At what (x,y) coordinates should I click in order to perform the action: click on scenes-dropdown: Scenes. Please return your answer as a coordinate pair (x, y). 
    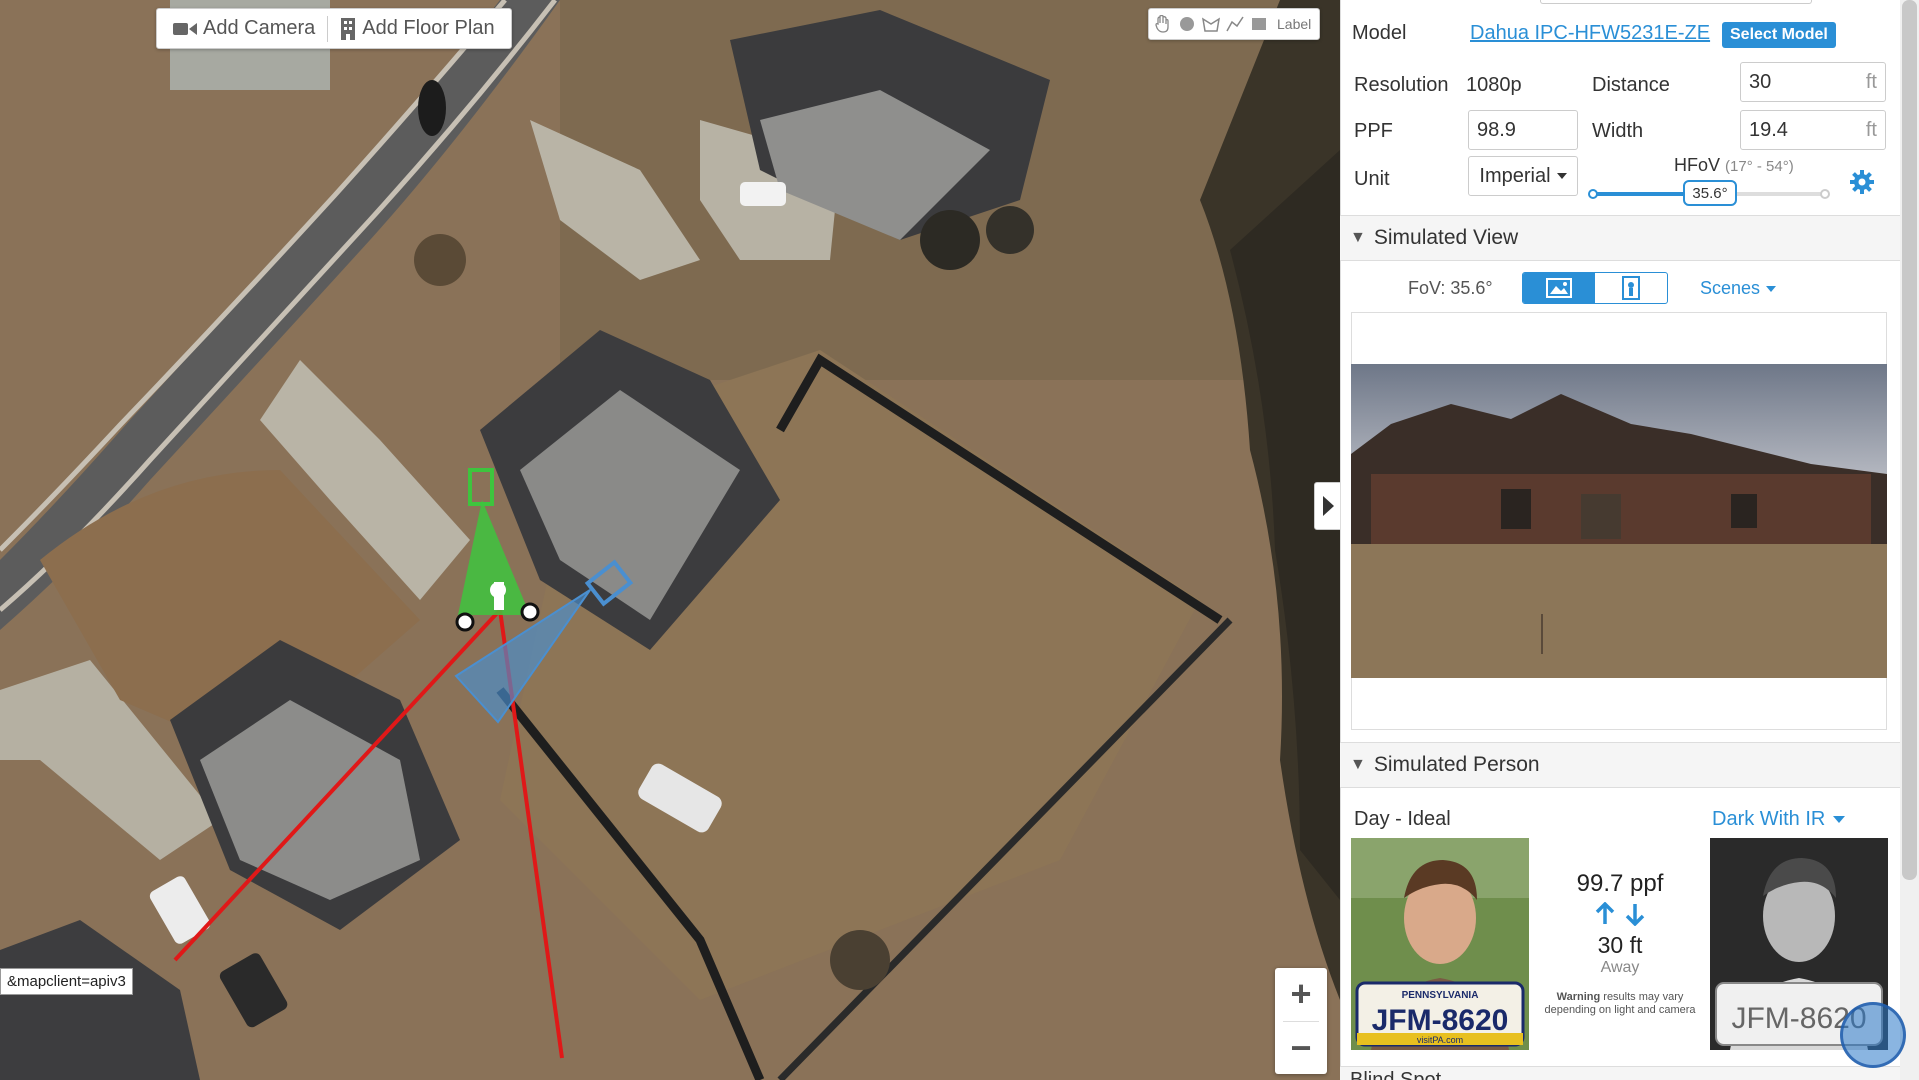
    Looking at the image, I should click on (1738, 288).